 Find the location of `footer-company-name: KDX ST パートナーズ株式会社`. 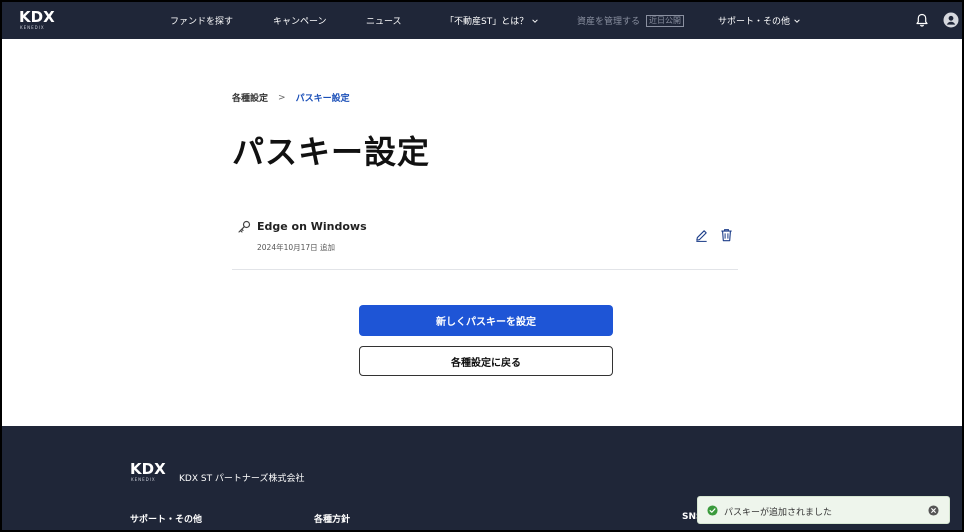

footer-company-name: KDX ST パートナーズ株式会社 is located at coordinates (242, 479).